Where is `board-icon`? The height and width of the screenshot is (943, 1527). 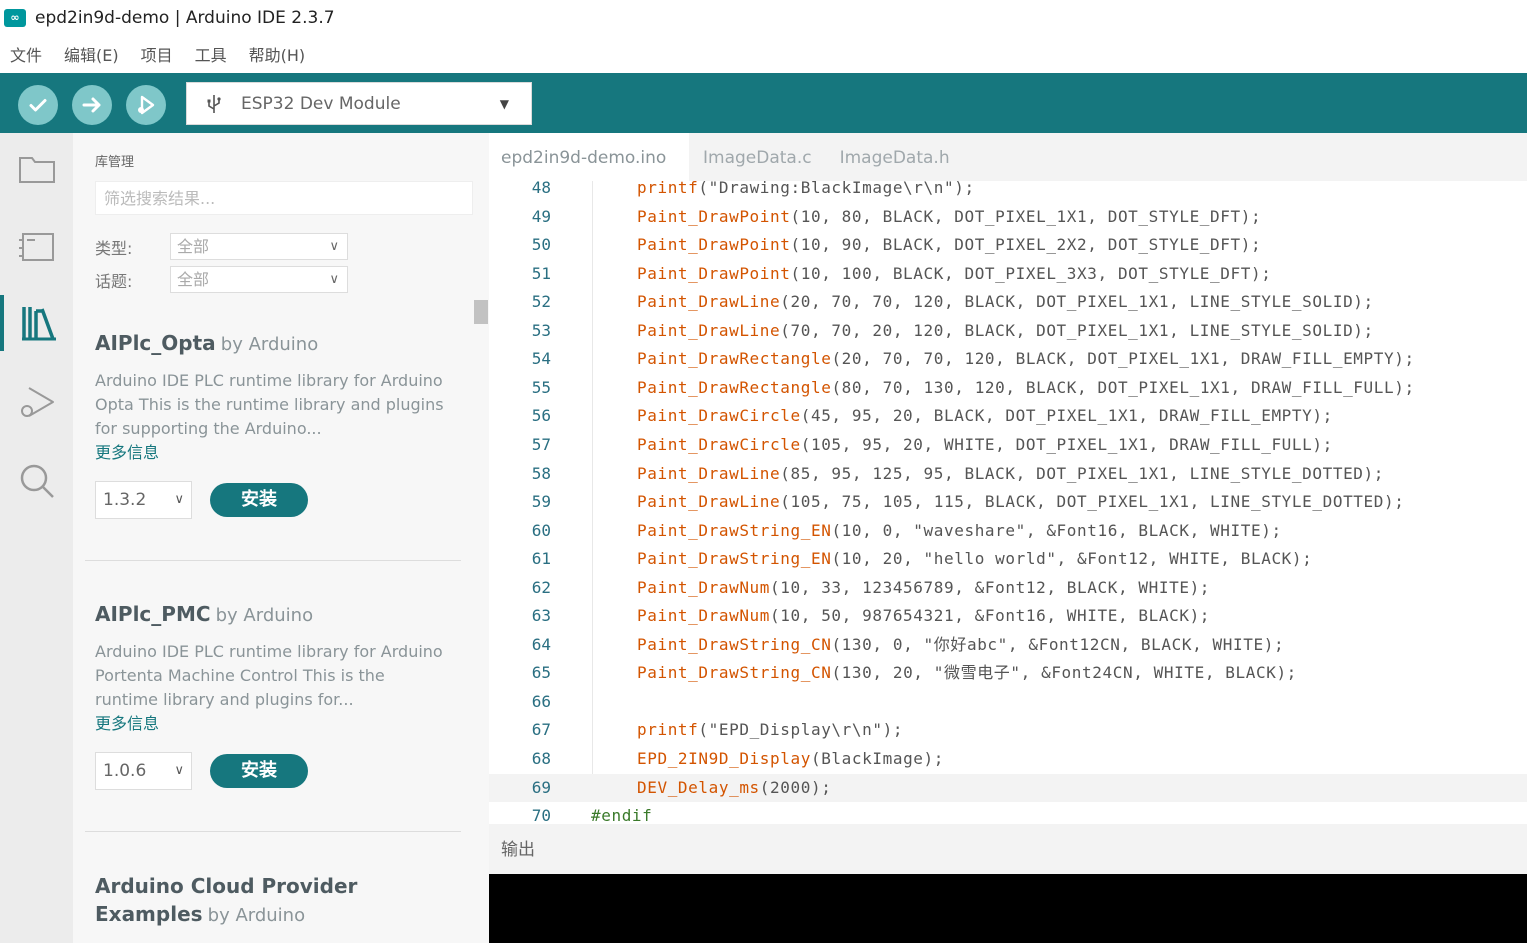
board-icon is located at coordinates (36, 247).